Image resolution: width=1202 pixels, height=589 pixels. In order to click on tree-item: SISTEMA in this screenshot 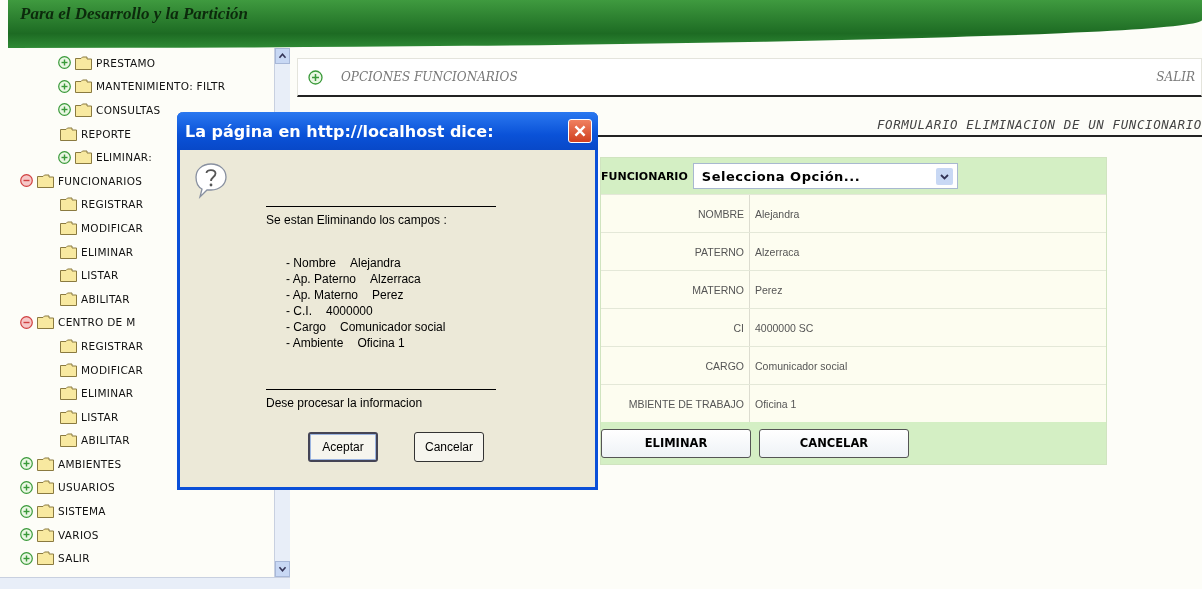, I will do `click(81, 511)`.